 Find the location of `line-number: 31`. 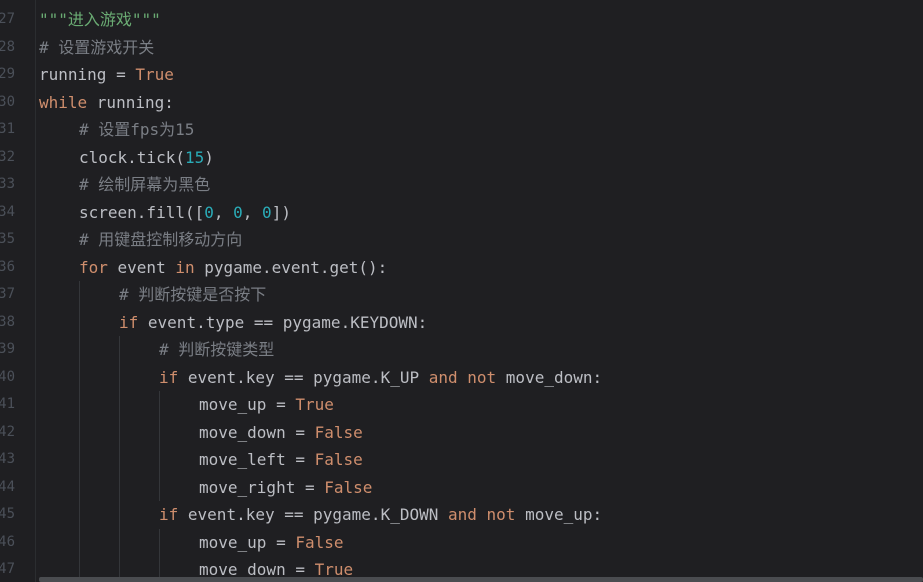

line-number: 31 is located at coordinates (7, 129).